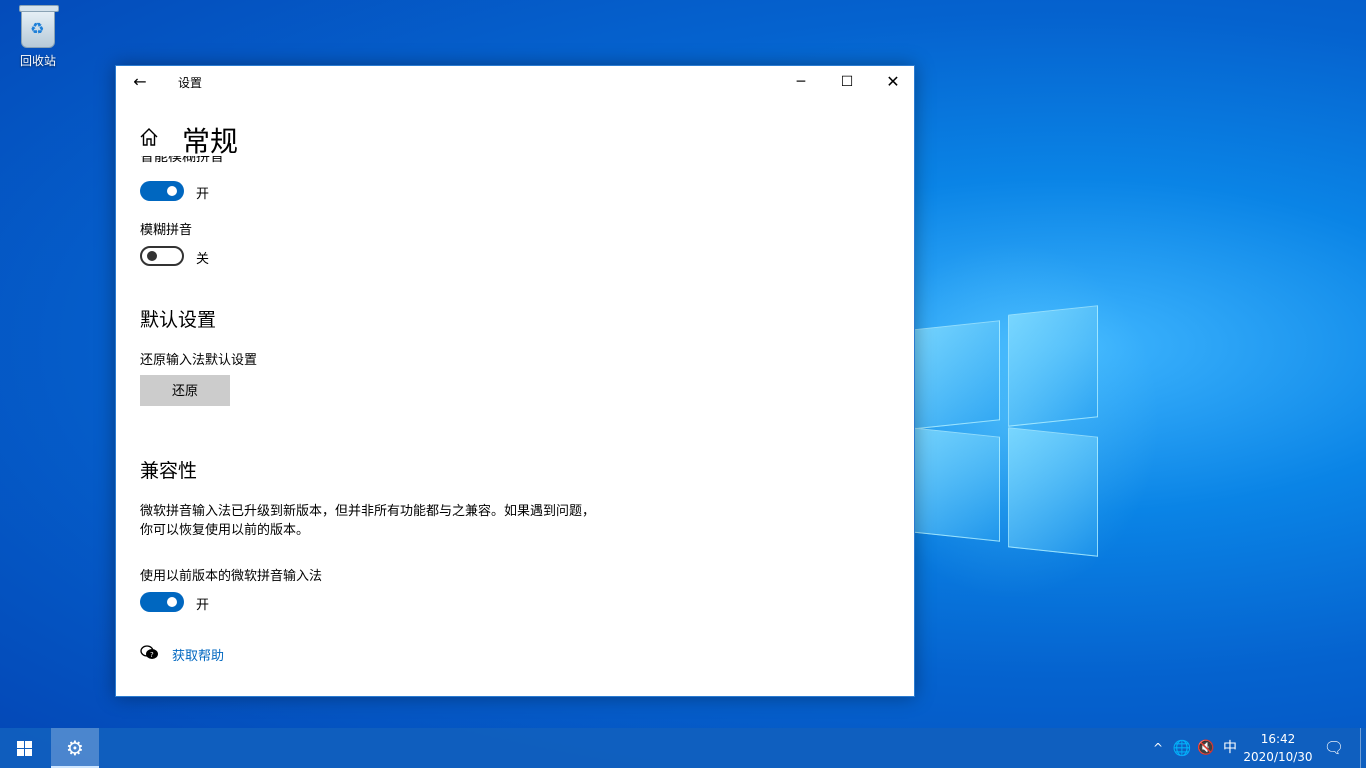  I want to click on legacy-ime-toggle, so click(162, 602).